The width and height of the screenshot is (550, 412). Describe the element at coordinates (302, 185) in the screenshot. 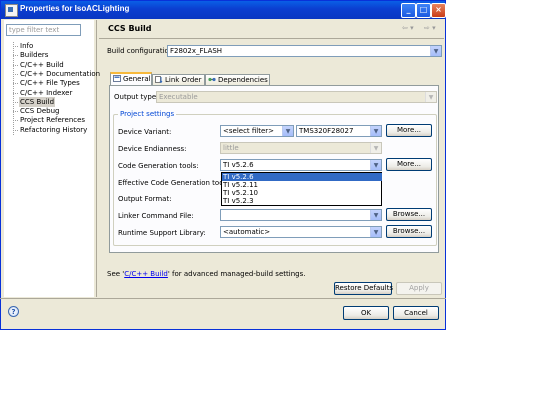

I see `dropdown-option: TI v5.2.11` at that location.